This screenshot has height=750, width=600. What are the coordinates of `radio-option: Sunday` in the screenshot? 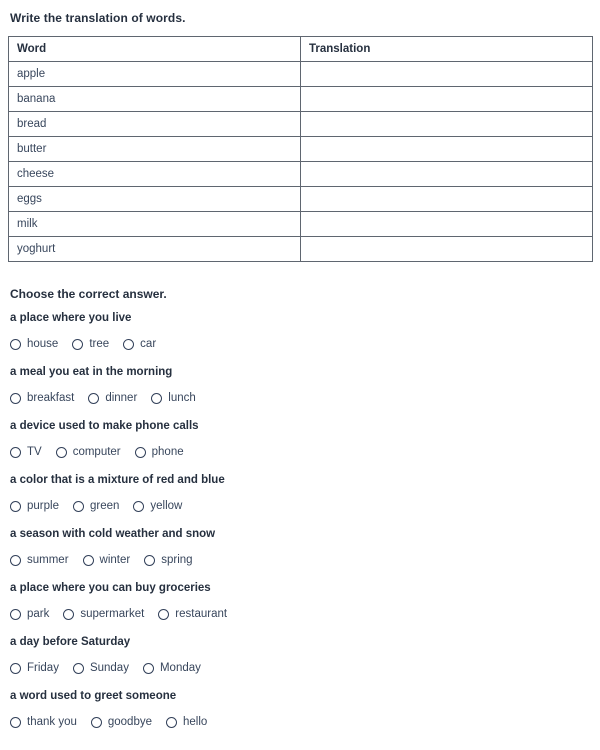 It's located at (100, 668).